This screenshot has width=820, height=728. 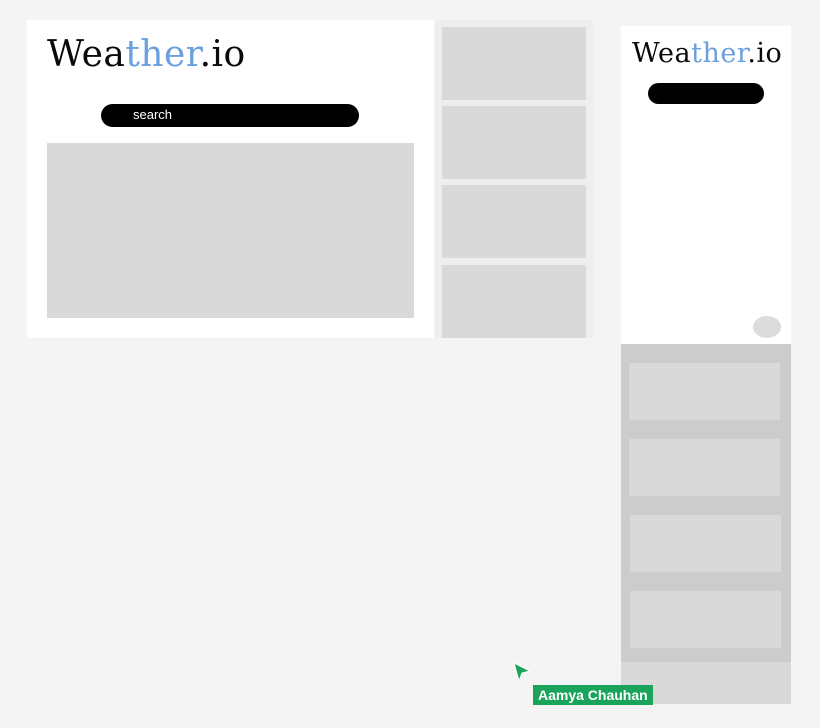 I want to click on mobile-logo-part1: Wea, so click(x=662, y=53).